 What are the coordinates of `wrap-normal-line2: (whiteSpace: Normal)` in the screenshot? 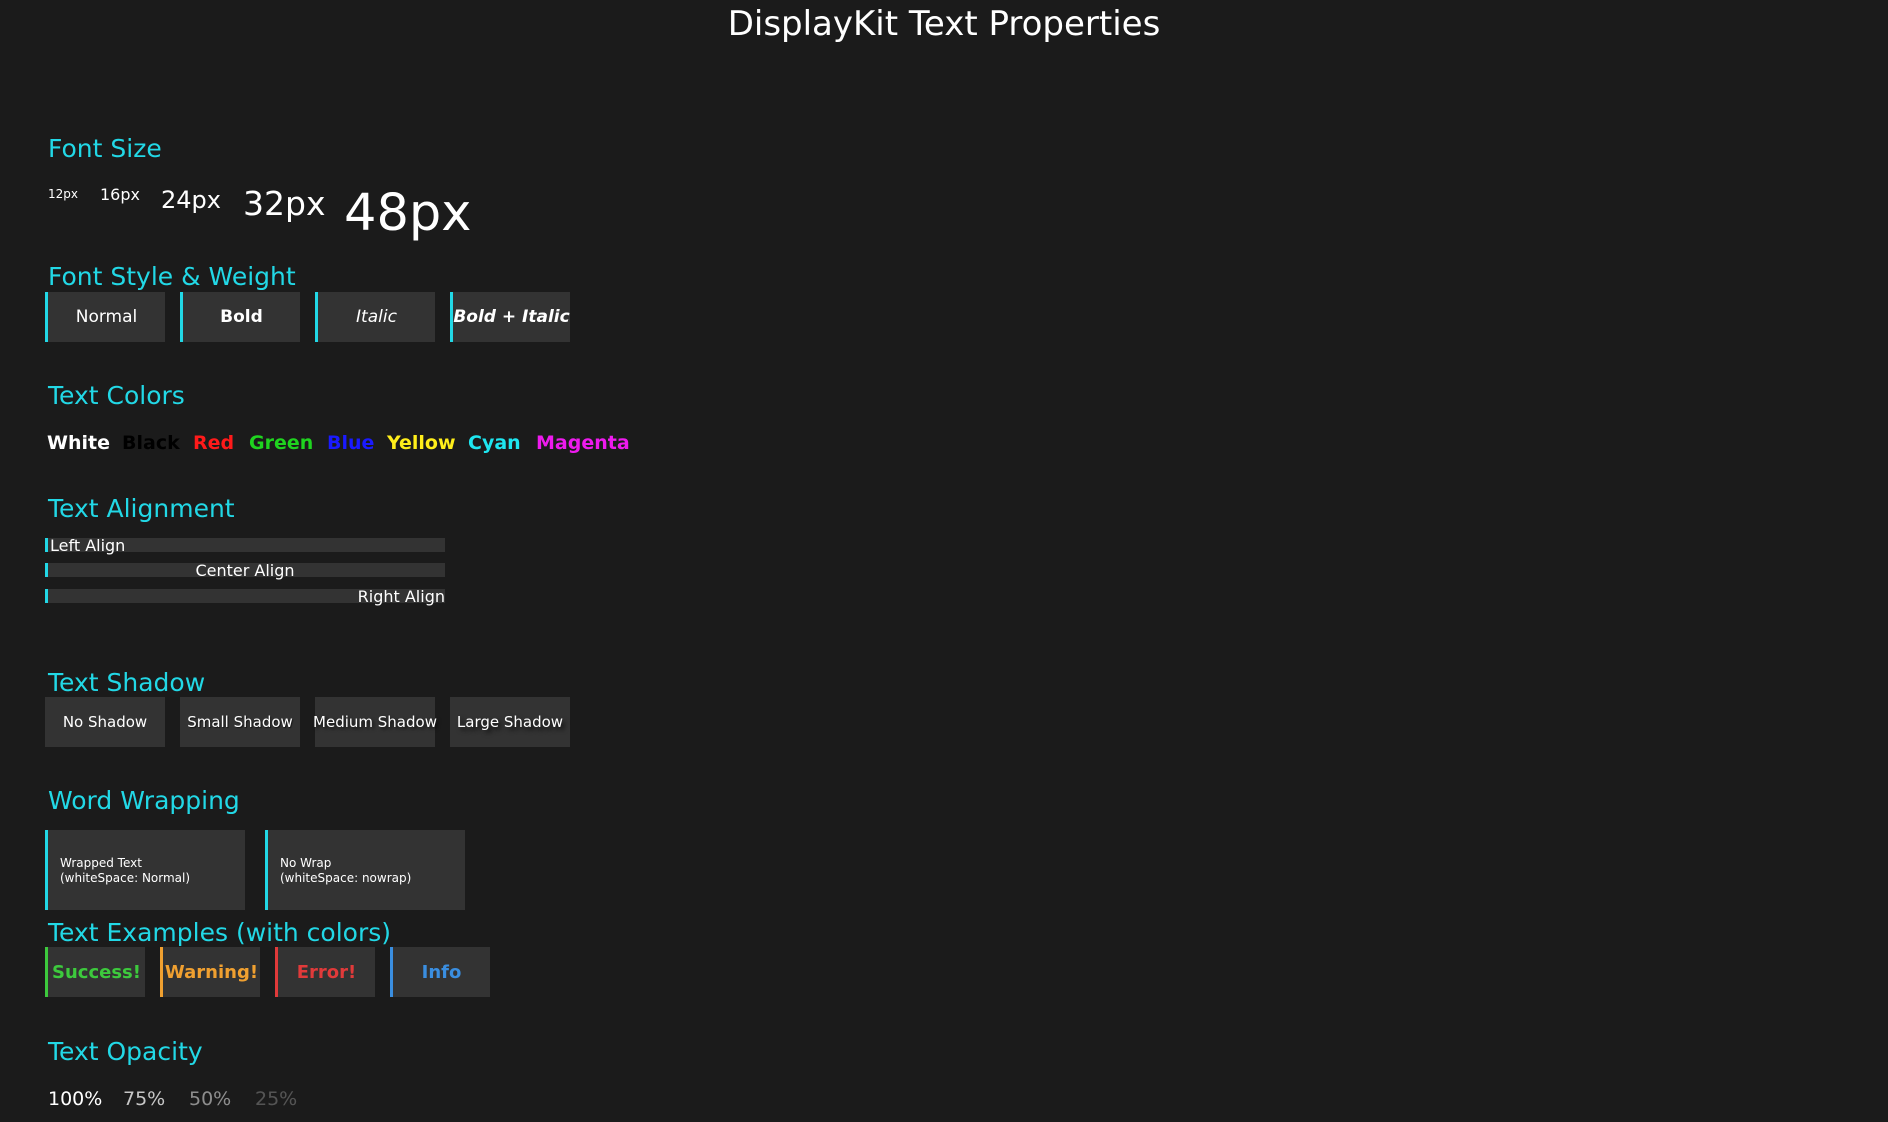 It's located at (125, 878).